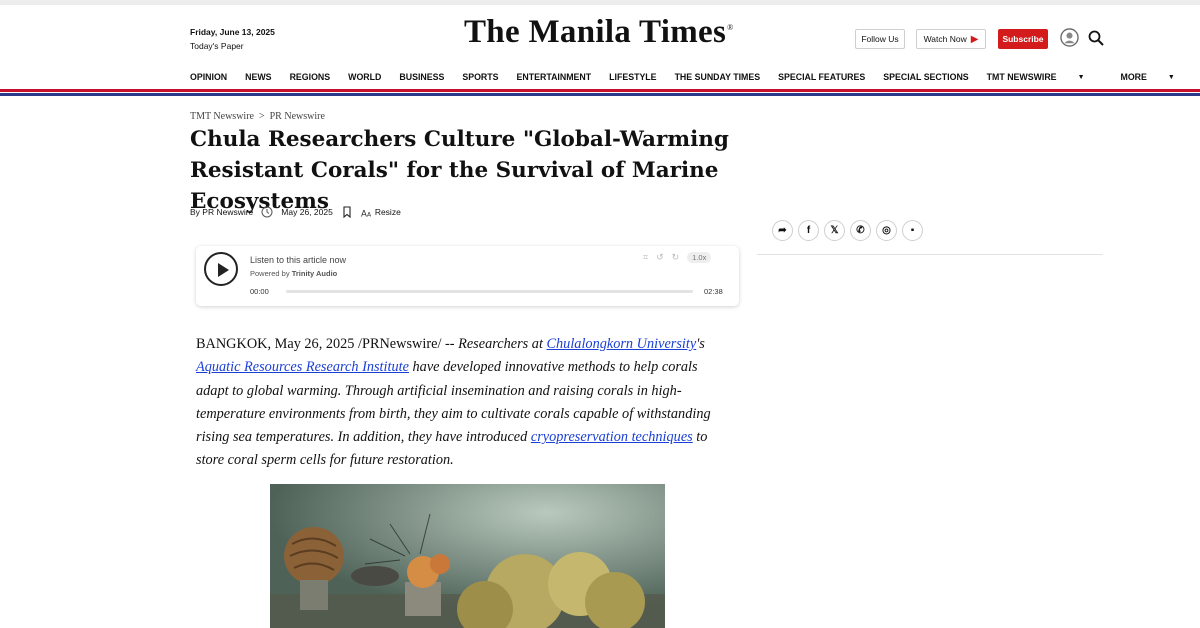 The height and width of the screenshot is (628, 1200). What do you see at coordinates (258, 77) in the screenshot?
I see `nav-item-news: NEWS` at bounding box center [258, 77].